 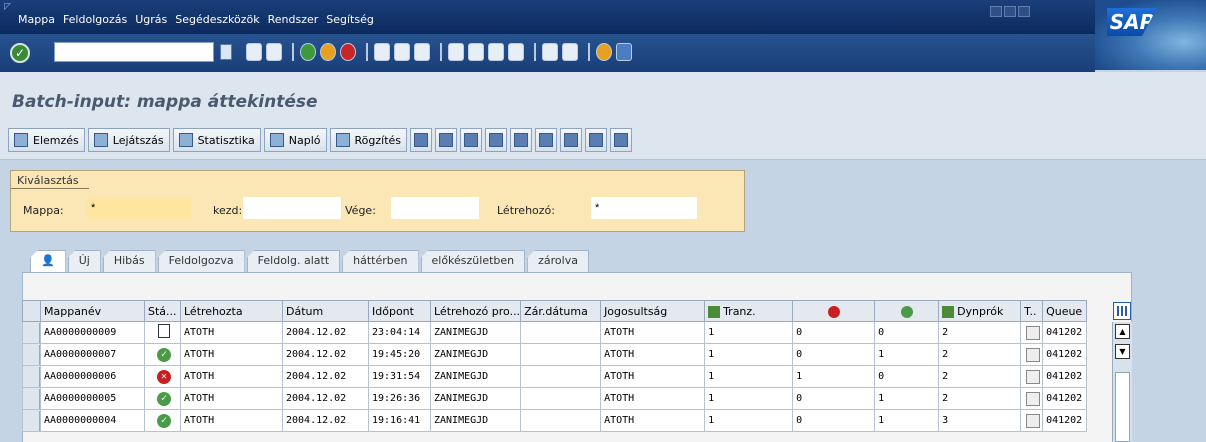 What do you see at coordinates (1032, 311) in the screenshot?
I see `col-t: T..` at bounding box center [1032, 311].